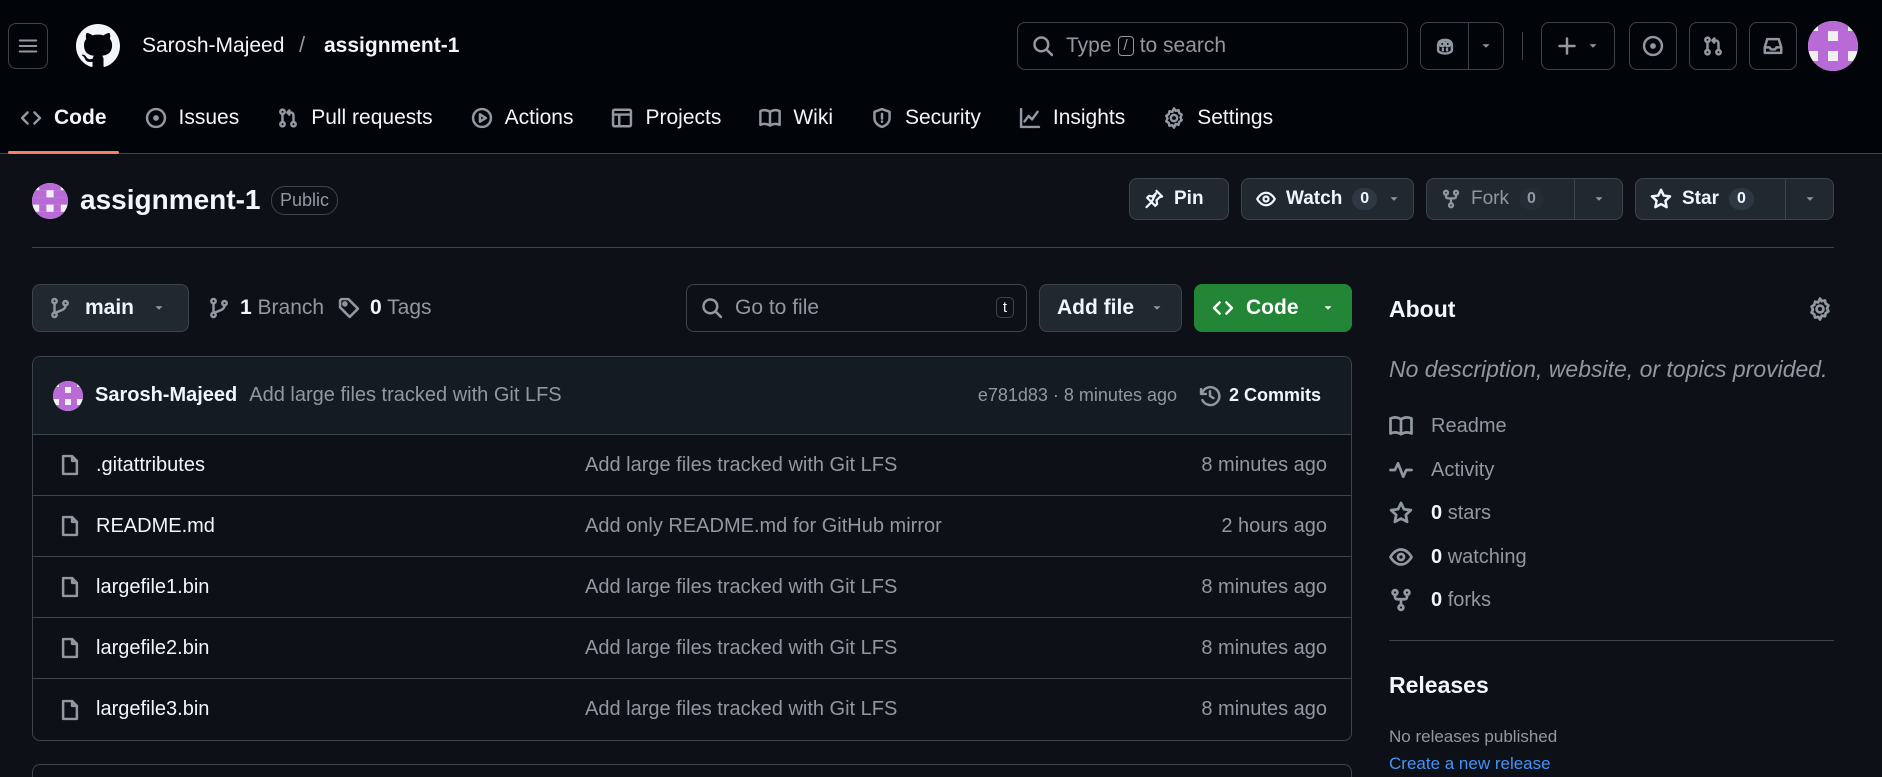  I want to click on copilot-button, so click(1445, 46).